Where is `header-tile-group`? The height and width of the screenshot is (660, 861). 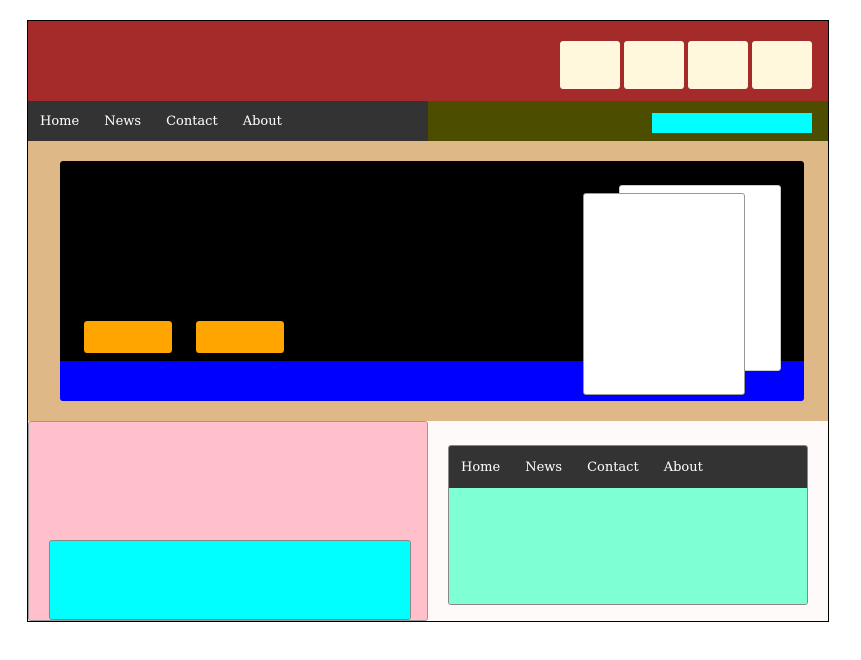 header-tile-group is located at coordinates (686, 65).